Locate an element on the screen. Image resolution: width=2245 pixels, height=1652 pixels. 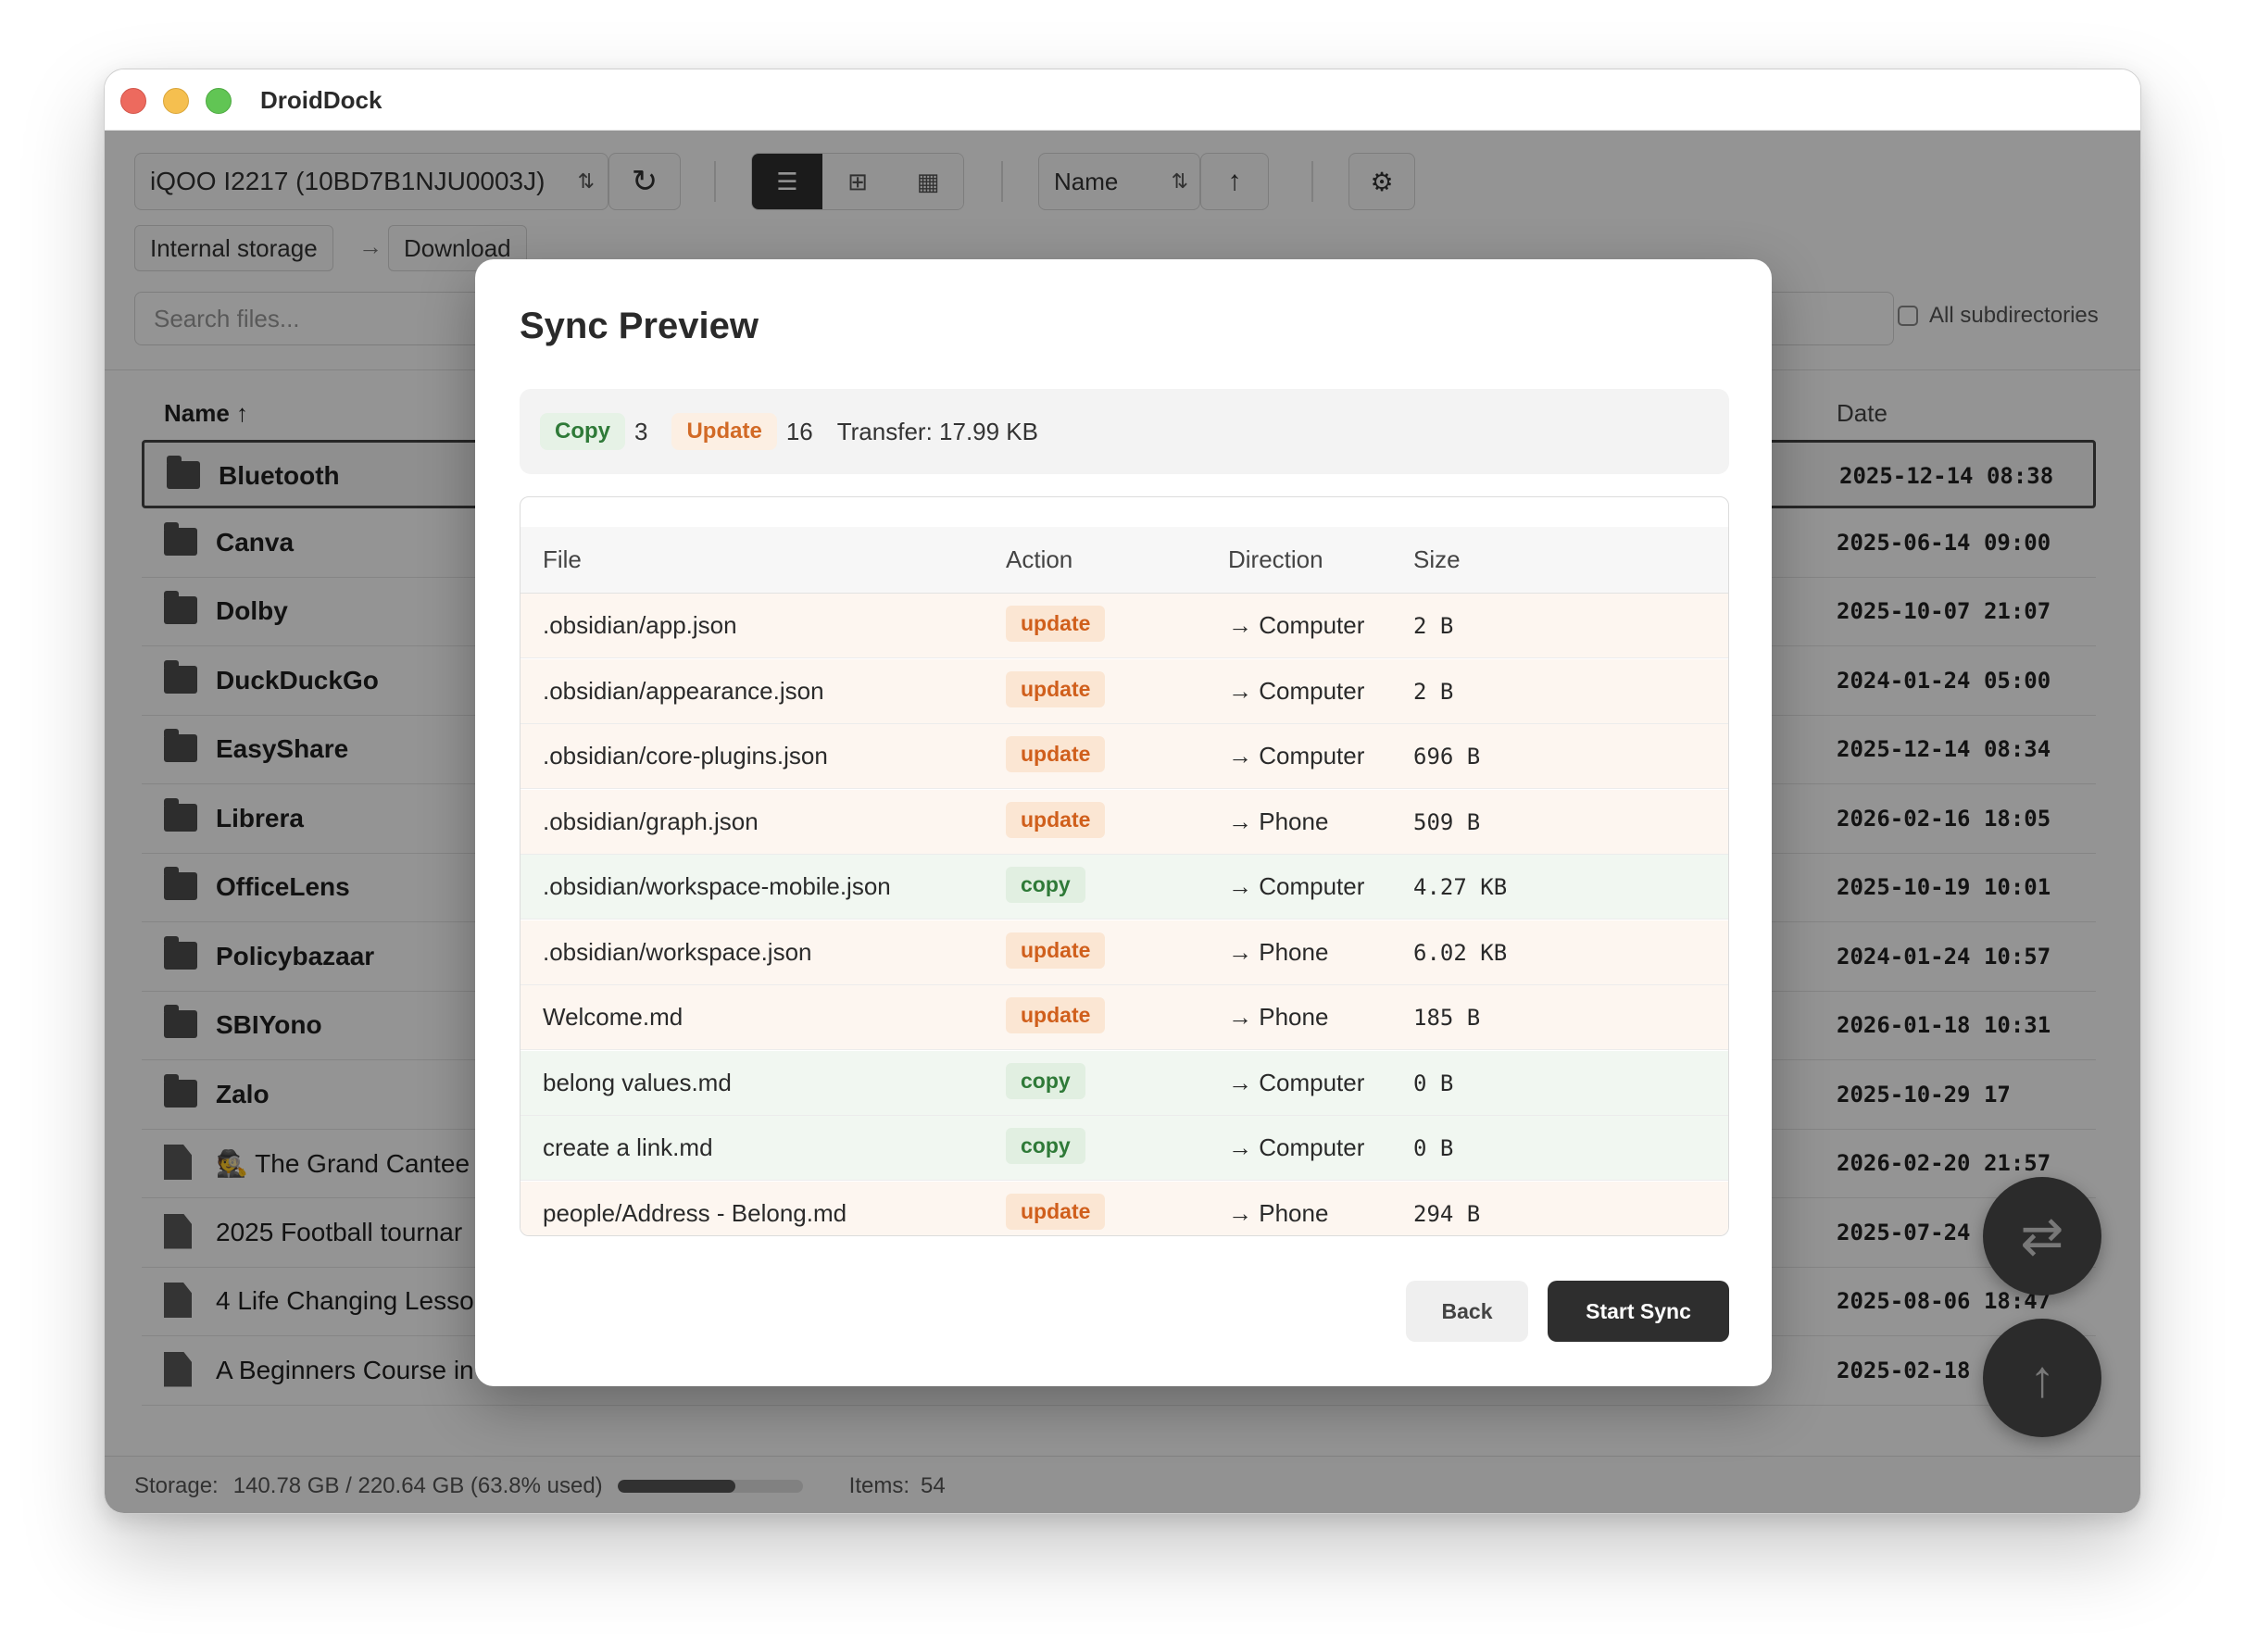
back-button: Back is located at coordinates (1467, 1311).